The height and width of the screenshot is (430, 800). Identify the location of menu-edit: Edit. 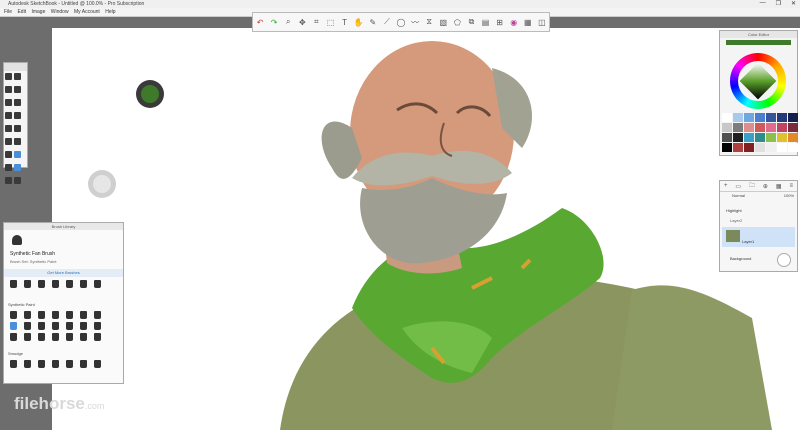
(21, 12).